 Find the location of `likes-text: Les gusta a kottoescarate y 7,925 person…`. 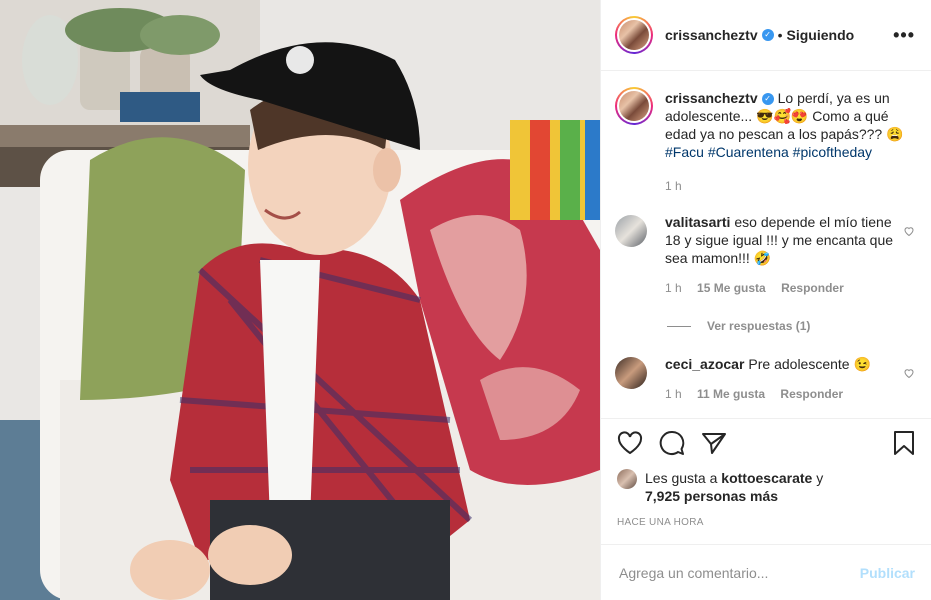

likes-text: Les gusta a kottoescarate y 7,925 person… is located at coordinates (734, 487).